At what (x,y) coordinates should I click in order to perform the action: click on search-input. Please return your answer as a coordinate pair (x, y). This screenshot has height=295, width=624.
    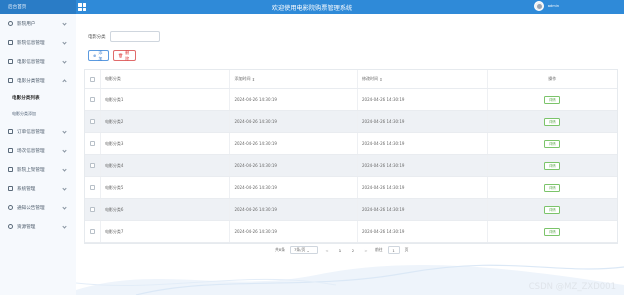
    Looking at the image, I should click on (134, 36).